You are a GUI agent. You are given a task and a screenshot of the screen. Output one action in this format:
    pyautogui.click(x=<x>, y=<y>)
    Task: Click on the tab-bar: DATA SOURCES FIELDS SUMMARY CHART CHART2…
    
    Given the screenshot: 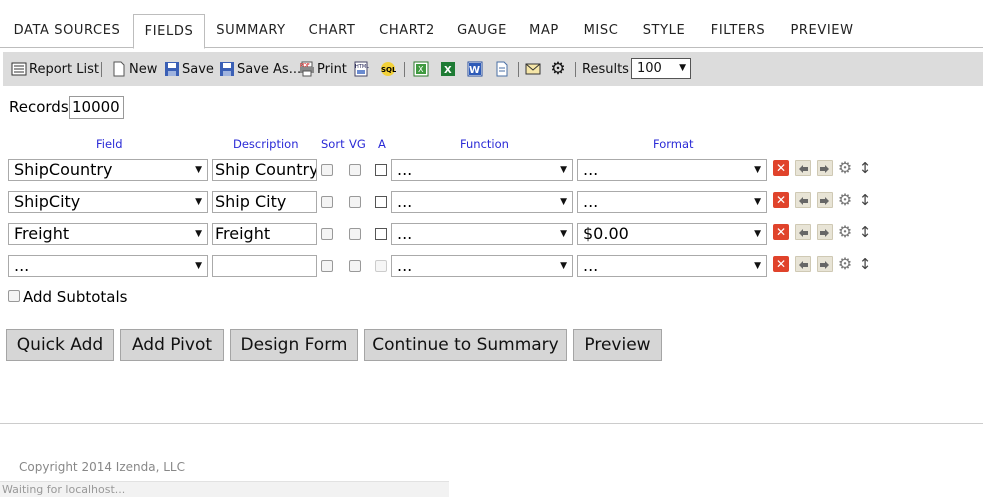 What is the action you would take?
    pyautogui.click(x=491, y=31)
    